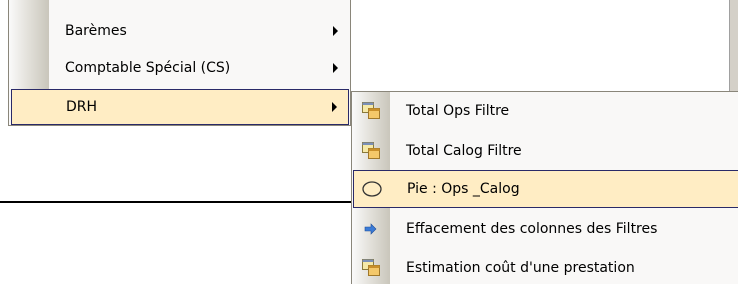 The image size is (738, 284). I want to click on menu-item-comptable-special: Comptable Spécial (CS), so click(180, 68).